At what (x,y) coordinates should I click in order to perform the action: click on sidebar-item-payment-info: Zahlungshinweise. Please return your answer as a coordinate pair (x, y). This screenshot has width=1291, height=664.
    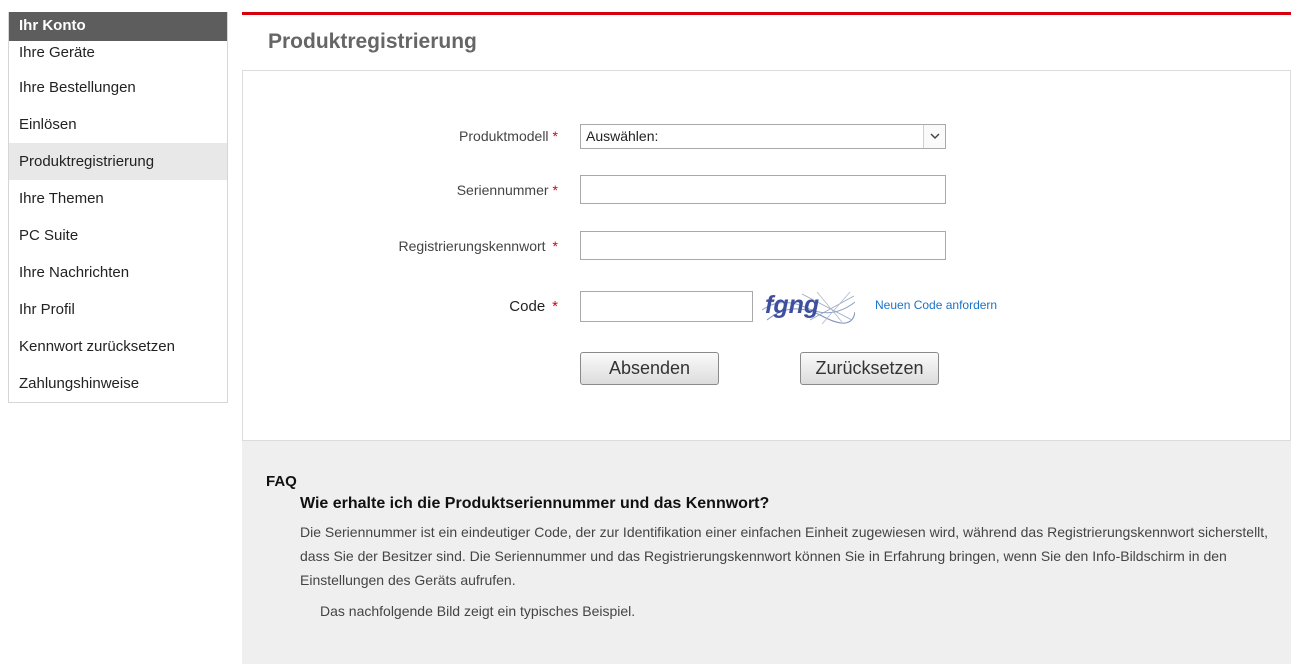
    Looking at the image, I should click on (118, 383).